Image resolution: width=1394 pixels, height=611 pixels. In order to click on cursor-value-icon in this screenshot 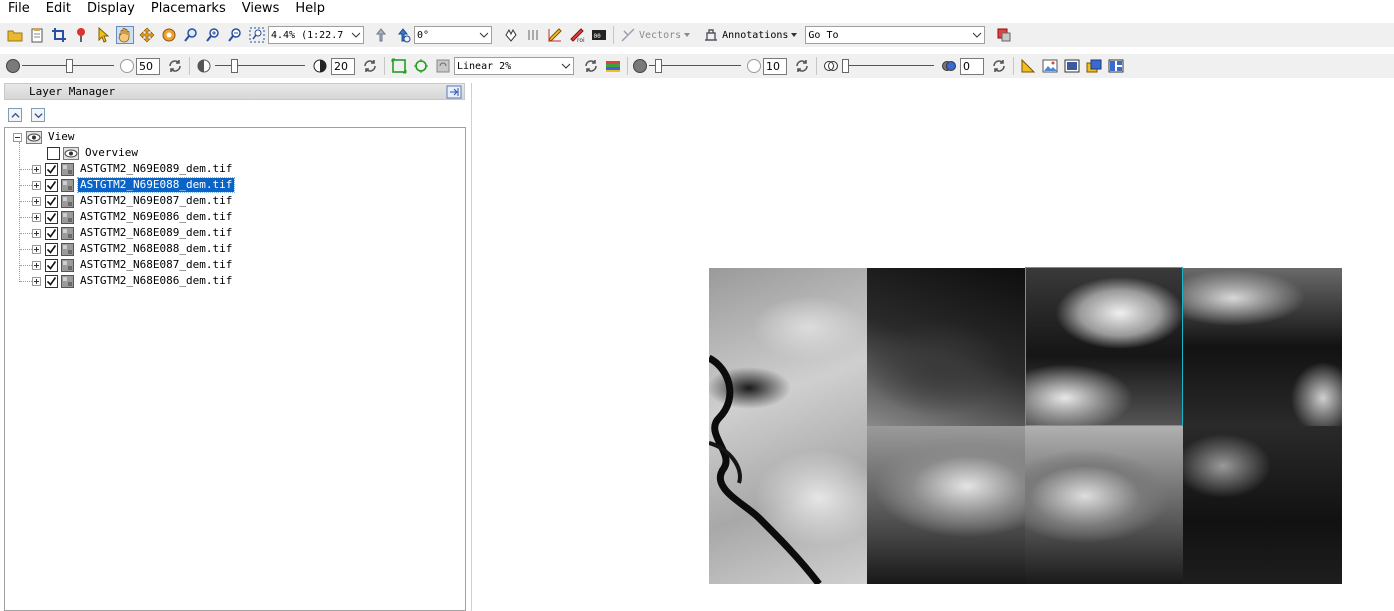, I will do `click(511, 35)`.